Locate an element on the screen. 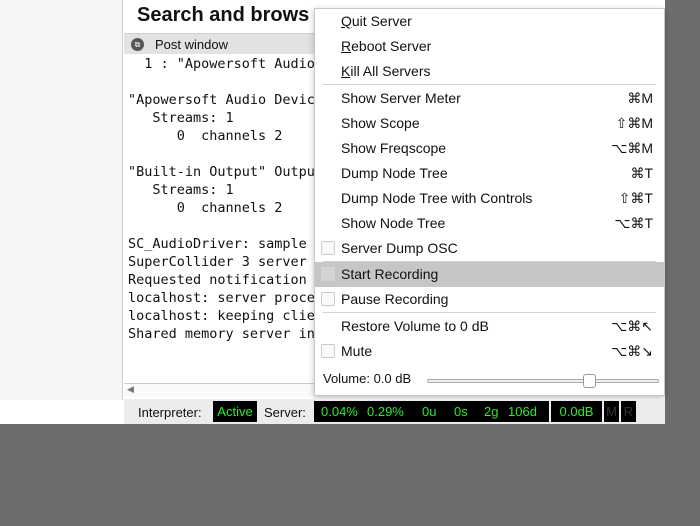  menu-item-label: Dump Node Tree with Controls is located at coordinates (437, 198).